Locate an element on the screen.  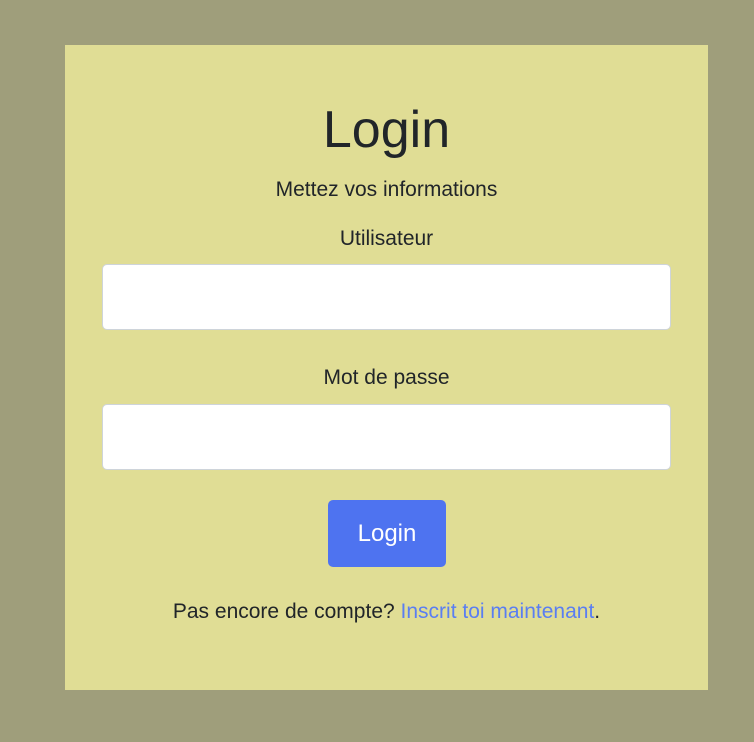
login-subtitle: Mettez vos informations is located at coordinates (386, 189).